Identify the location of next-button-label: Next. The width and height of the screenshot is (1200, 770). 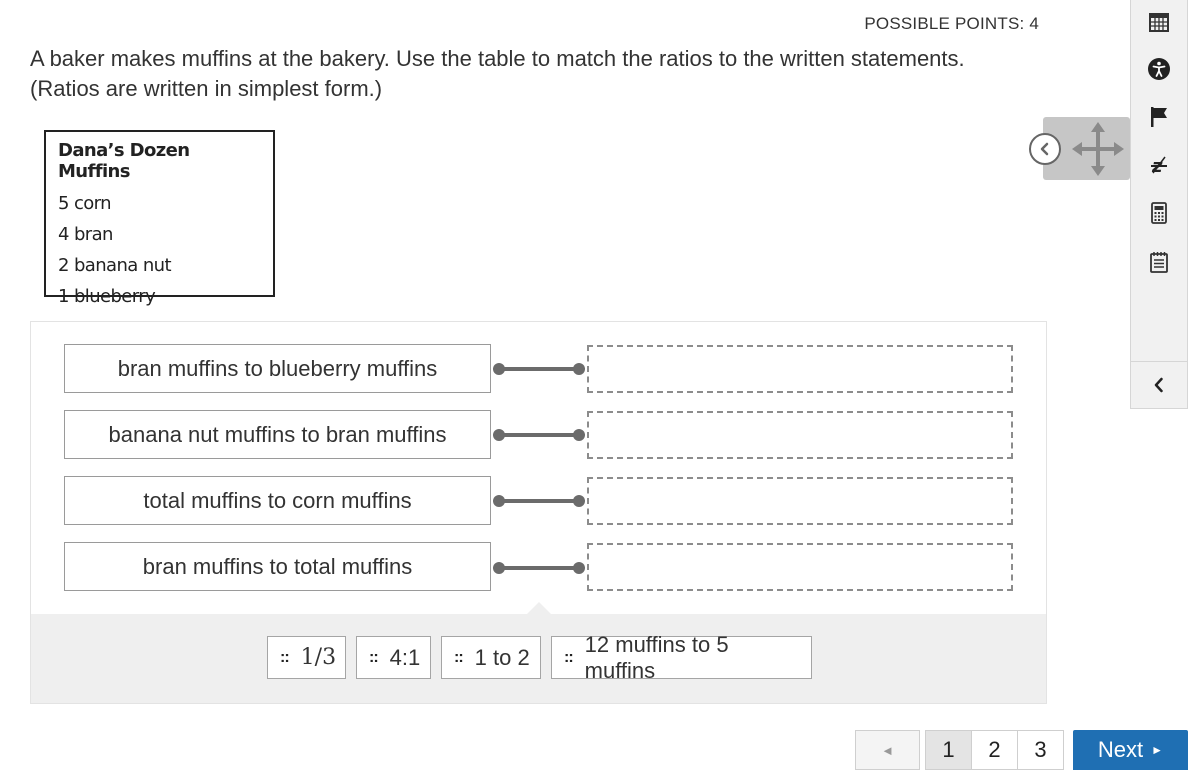
(1120, 749).